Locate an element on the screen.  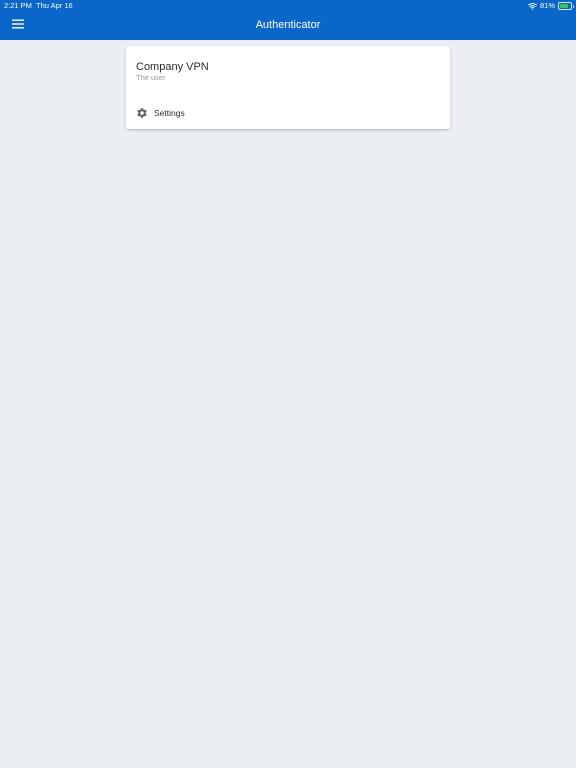
account-card: Company VPN The user Settings is located at coordinates (288, 87).